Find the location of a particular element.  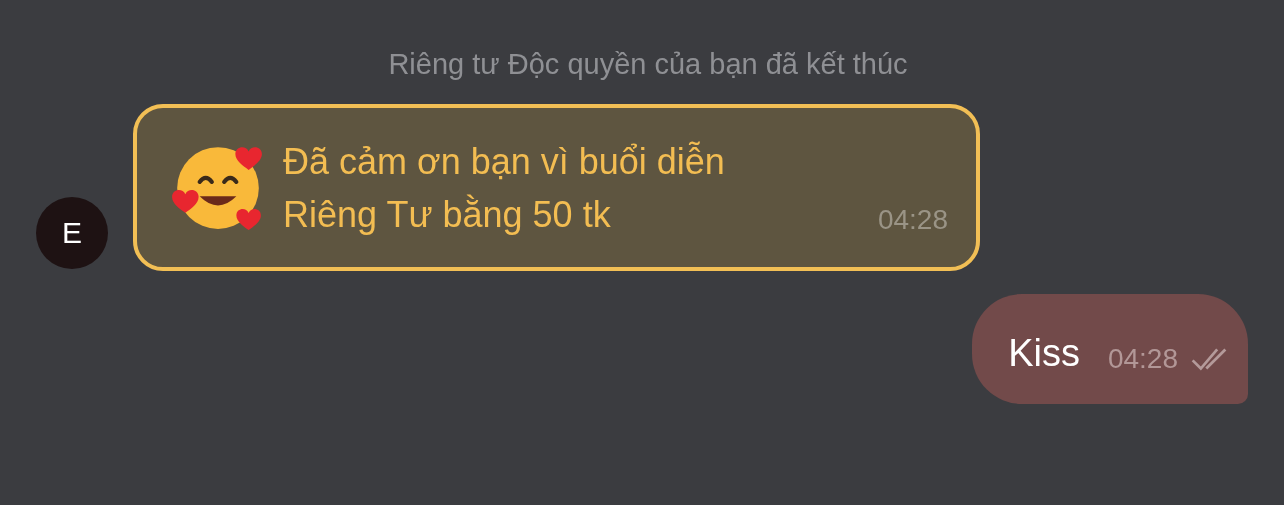

message-text: Đã cảm ơn bạn vì buổi diễn Riêng Tư bằng 50 tk is located at coordinates (504, 188).